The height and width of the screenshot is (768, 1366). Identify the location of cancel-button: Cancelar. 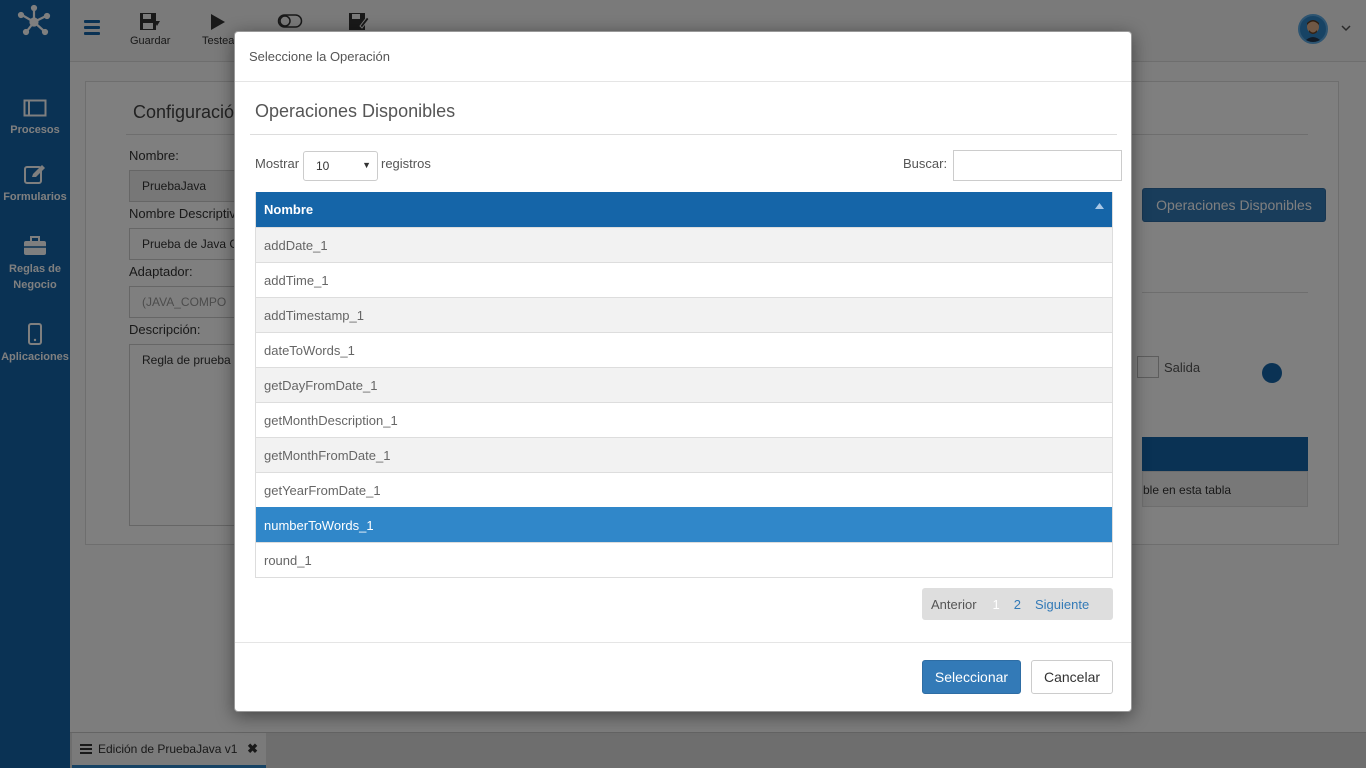
(1072, 677).